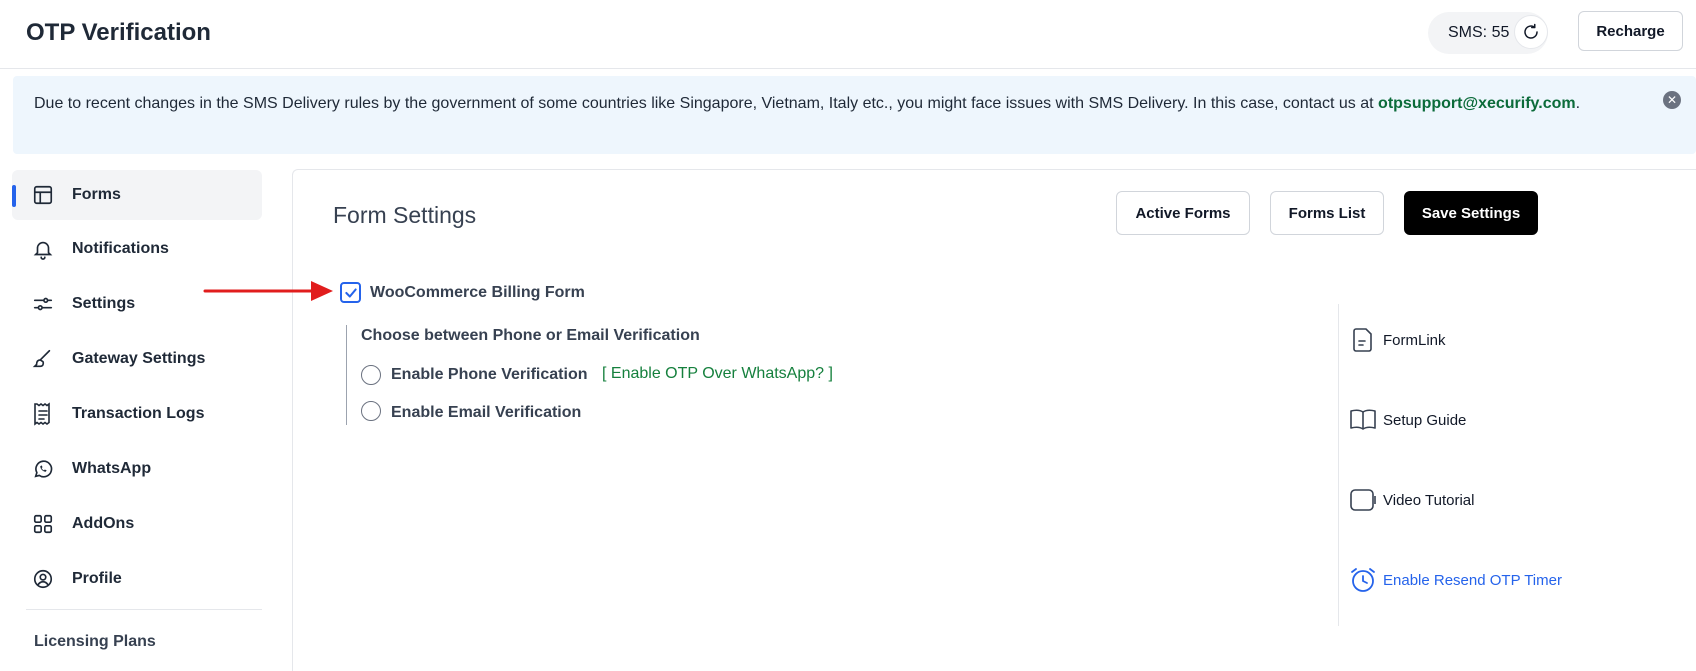 Image resolution: width=1696 pixels, height=671 pixels. What do you see at coordinates (371, 411) in the screenshot?
I see `email-verification-radio` at bounding box center [371, 411].